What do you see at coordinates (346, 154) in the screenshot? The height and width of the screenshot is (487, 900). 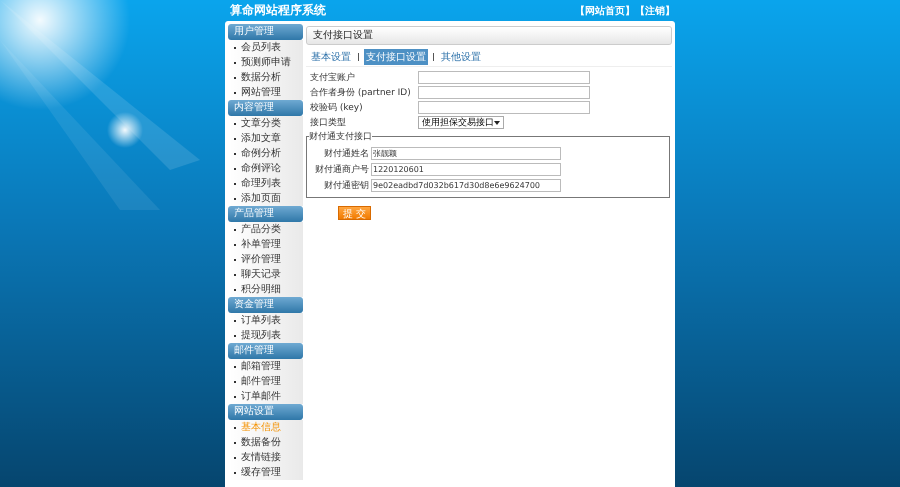 I see `field-label: 财付通姓名` at bounding box center [346, 154].